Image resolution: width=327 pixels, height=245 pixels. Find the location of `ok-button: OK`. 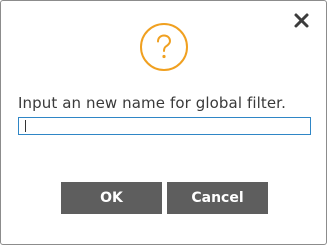

ok-button: OK is located at coordinates (111, 198).